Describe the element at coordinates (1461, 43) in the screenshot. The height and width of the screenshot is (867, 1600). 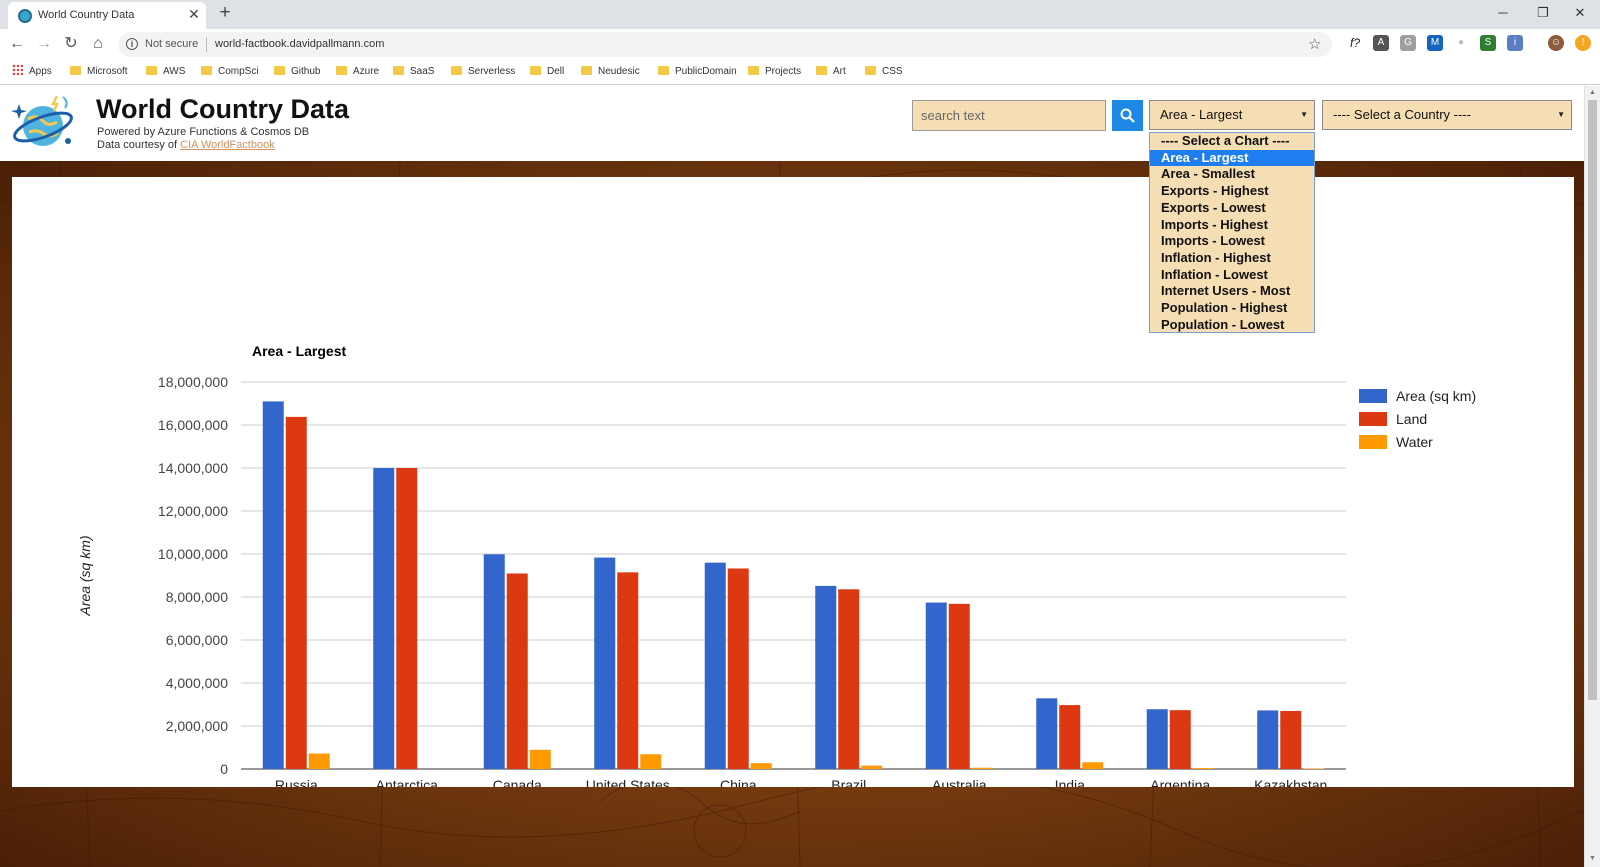
I see `extension-icon: ●` at that location.